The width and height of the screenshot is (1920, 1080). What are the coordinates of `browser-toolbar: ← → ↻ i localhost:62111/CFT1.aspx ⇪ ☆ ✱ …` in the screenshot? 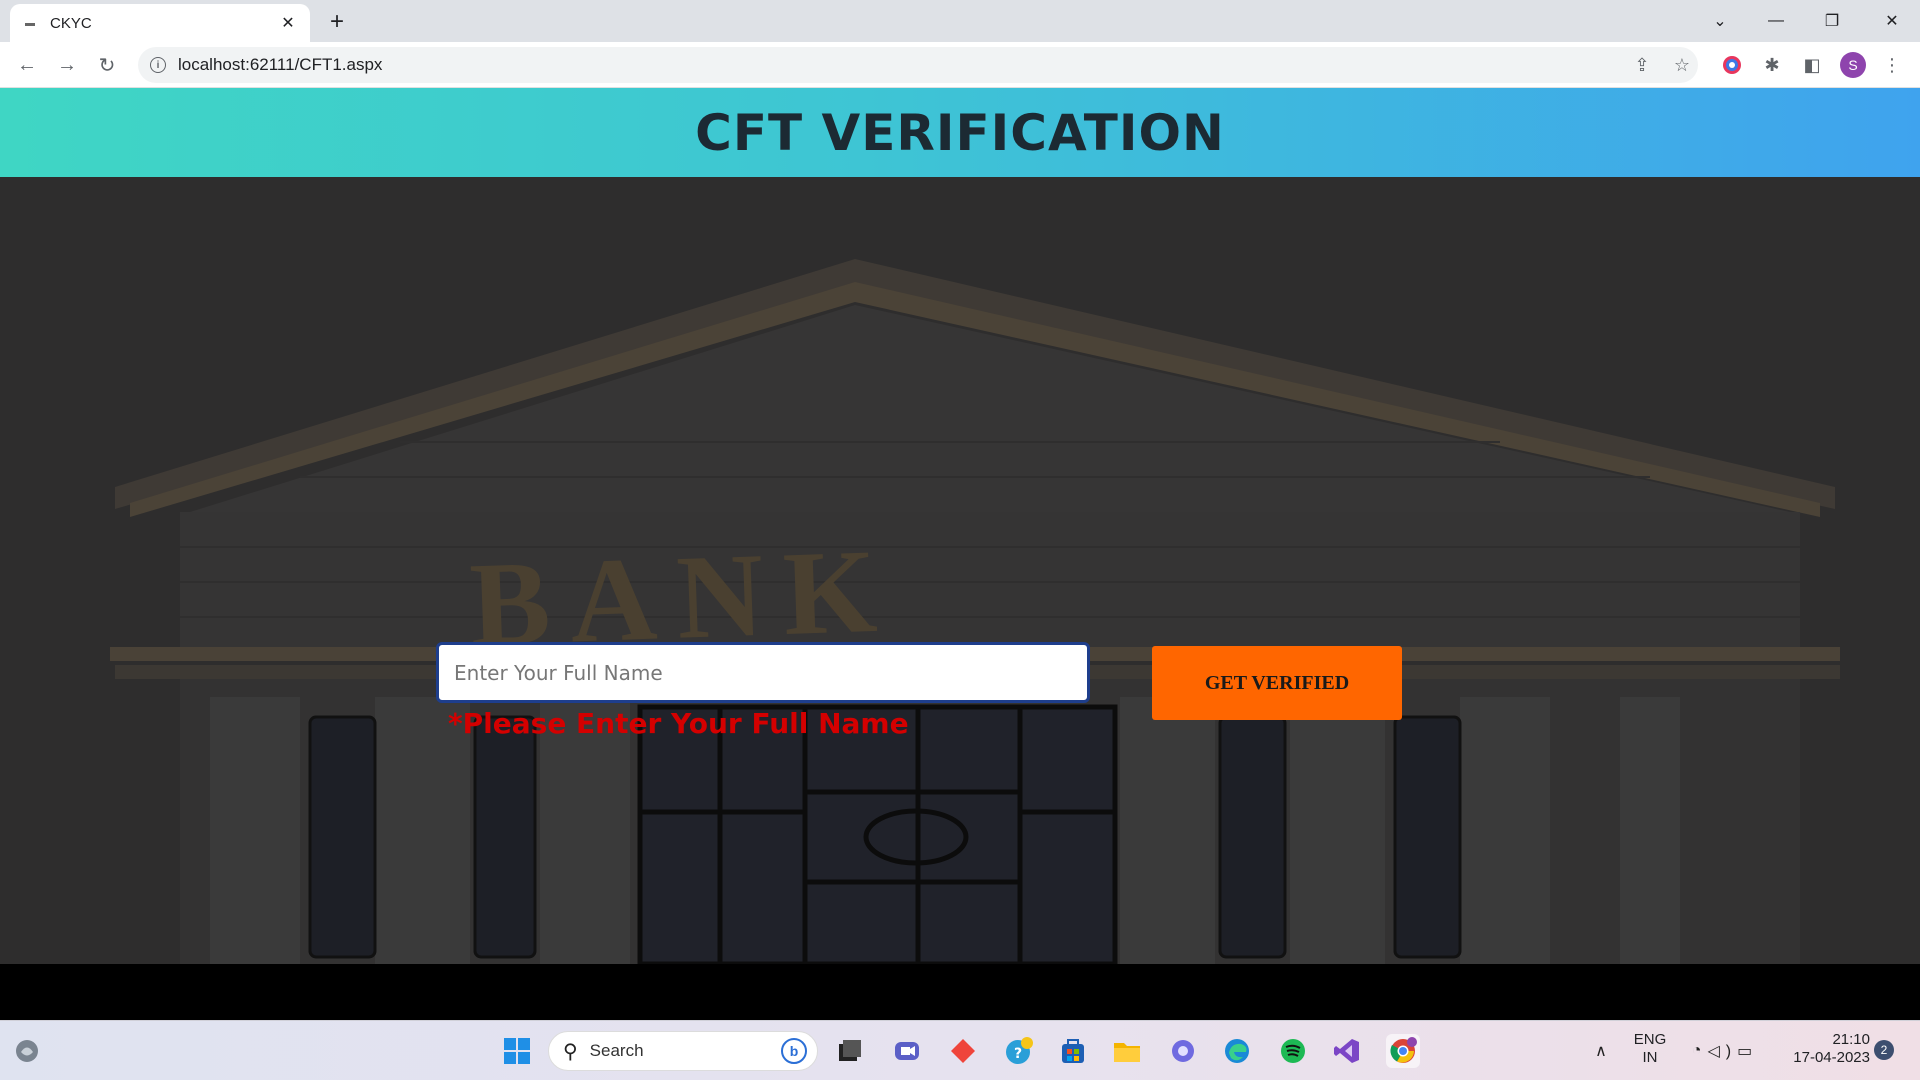 It's located at (960, 65).